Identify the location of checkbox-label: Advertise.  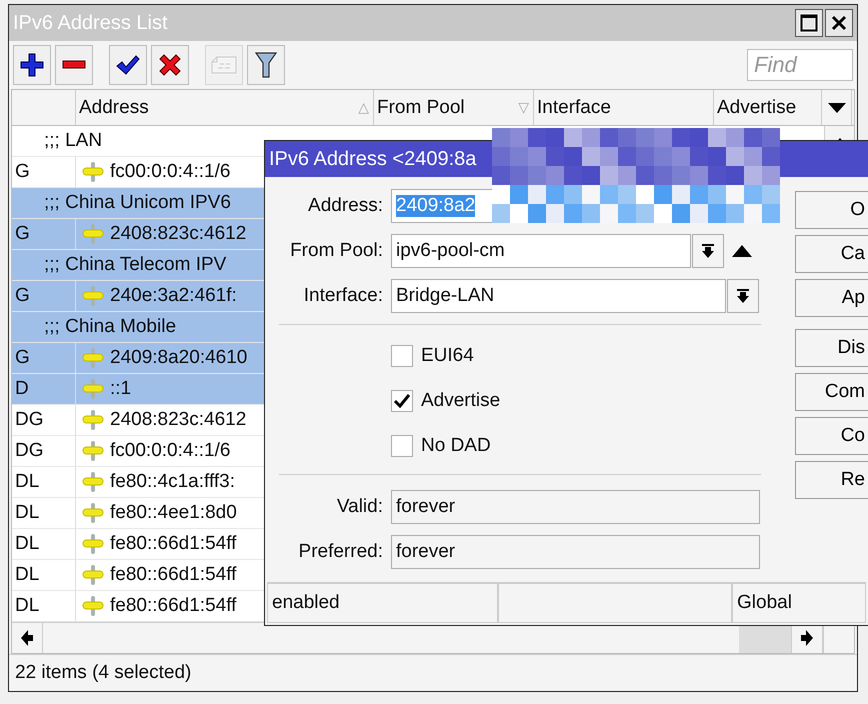
(460, 401).